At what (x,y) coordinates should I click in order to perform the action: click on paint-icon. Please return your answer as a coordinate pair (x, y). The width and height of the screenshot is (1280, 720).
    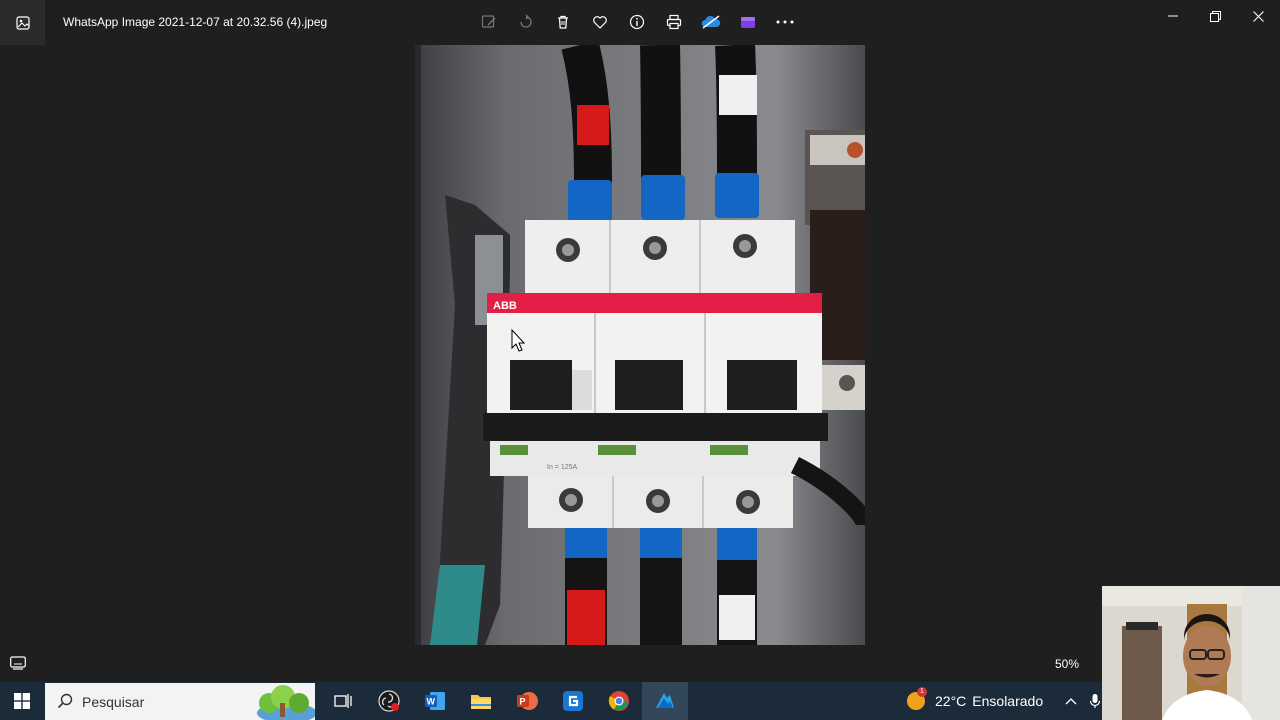
    Looking at the image, I should click on (665, 701).